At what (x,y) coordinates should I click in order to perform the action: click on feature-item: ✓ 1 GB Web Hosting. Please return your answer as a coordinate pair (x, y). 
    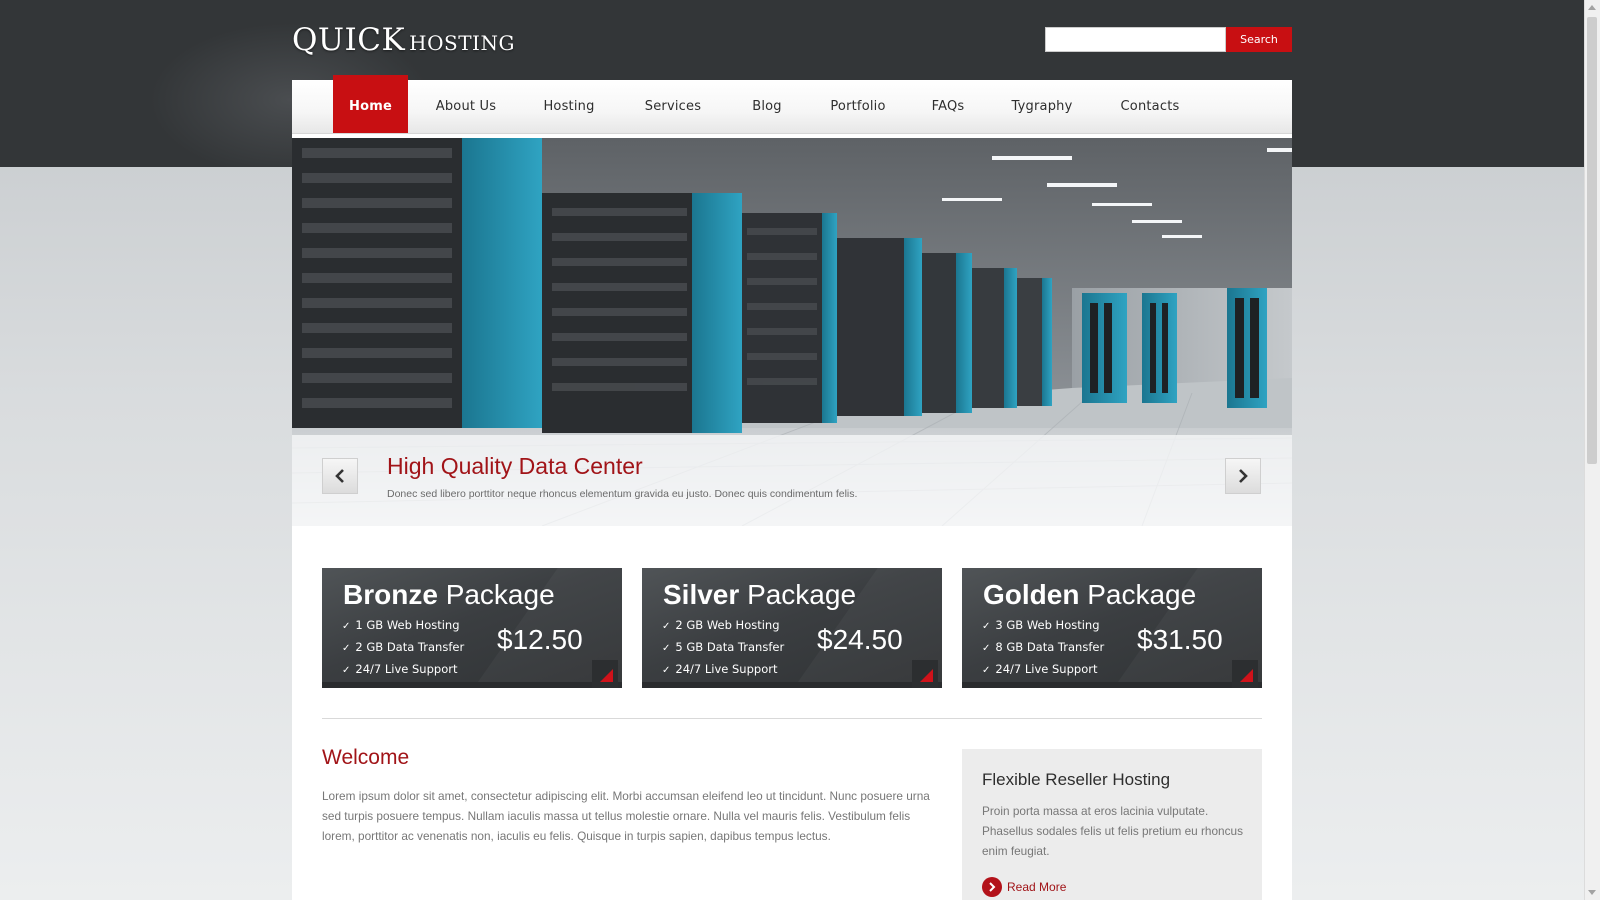
    Looking at the image, I should click on (403, 626).